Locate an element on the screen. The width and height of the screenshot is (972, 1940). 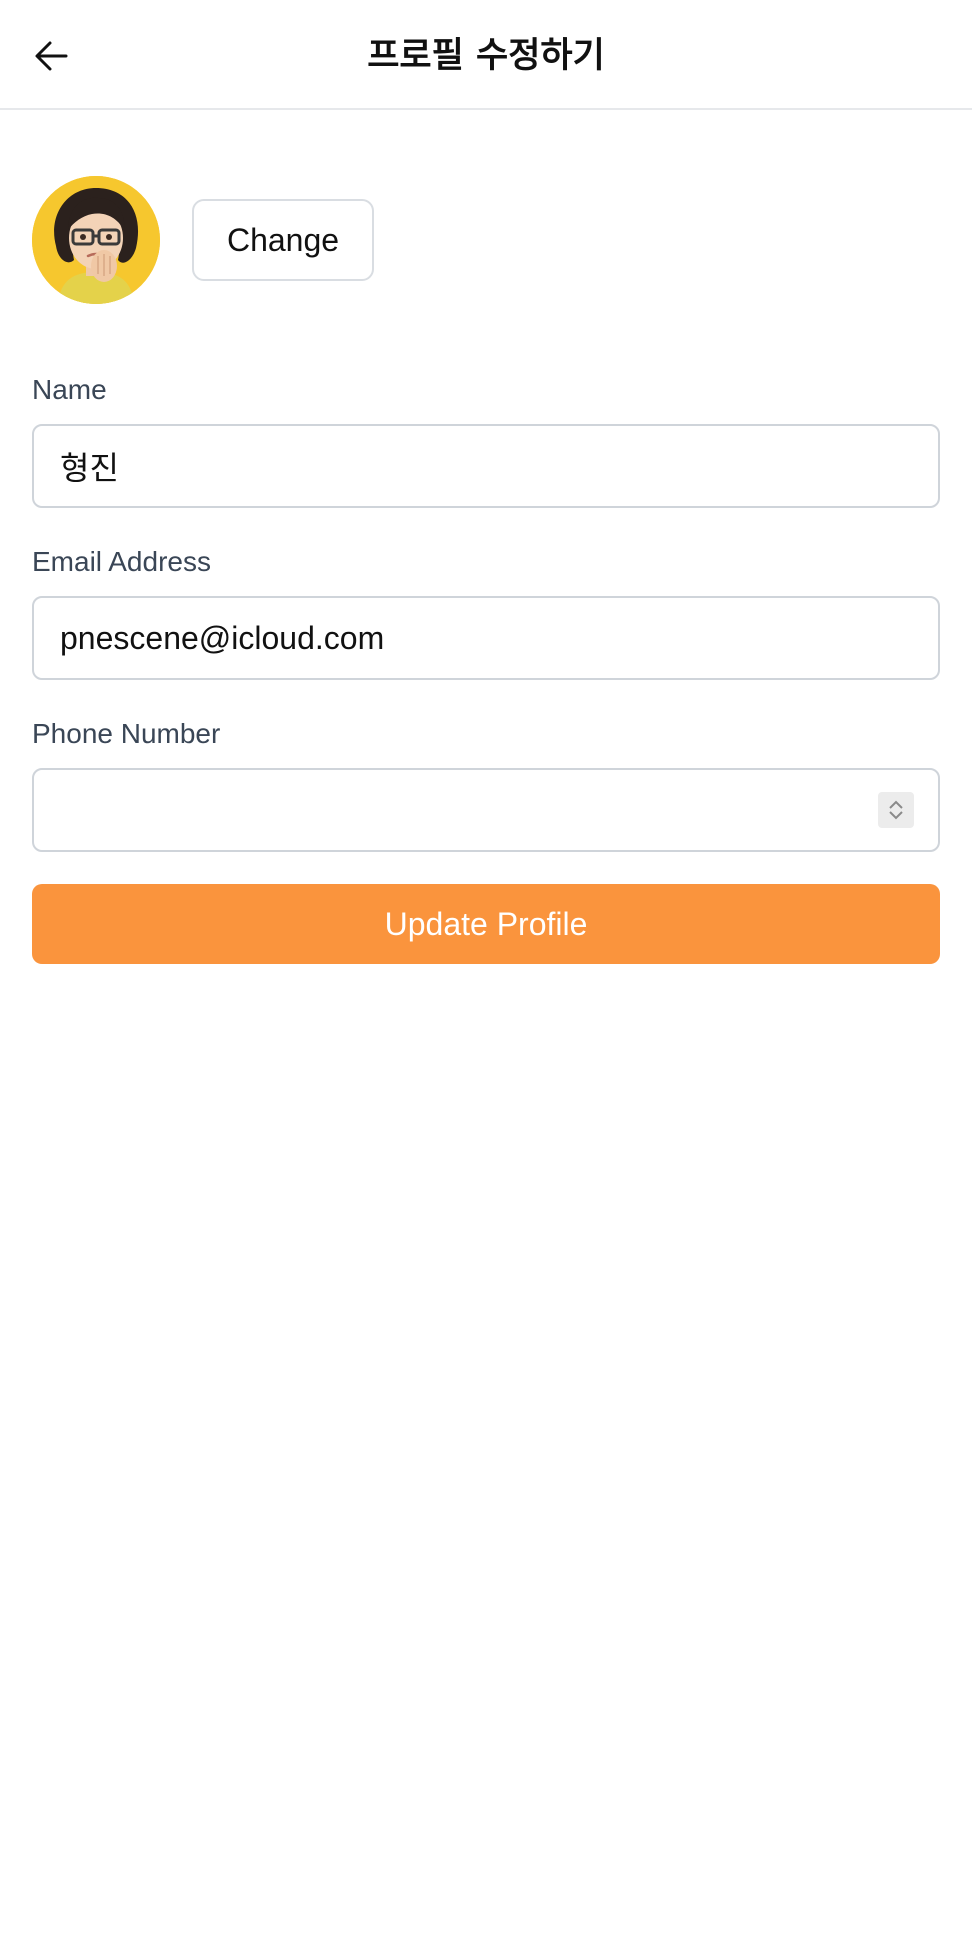
chevron-up-icon is located at coordinates (896, 805).